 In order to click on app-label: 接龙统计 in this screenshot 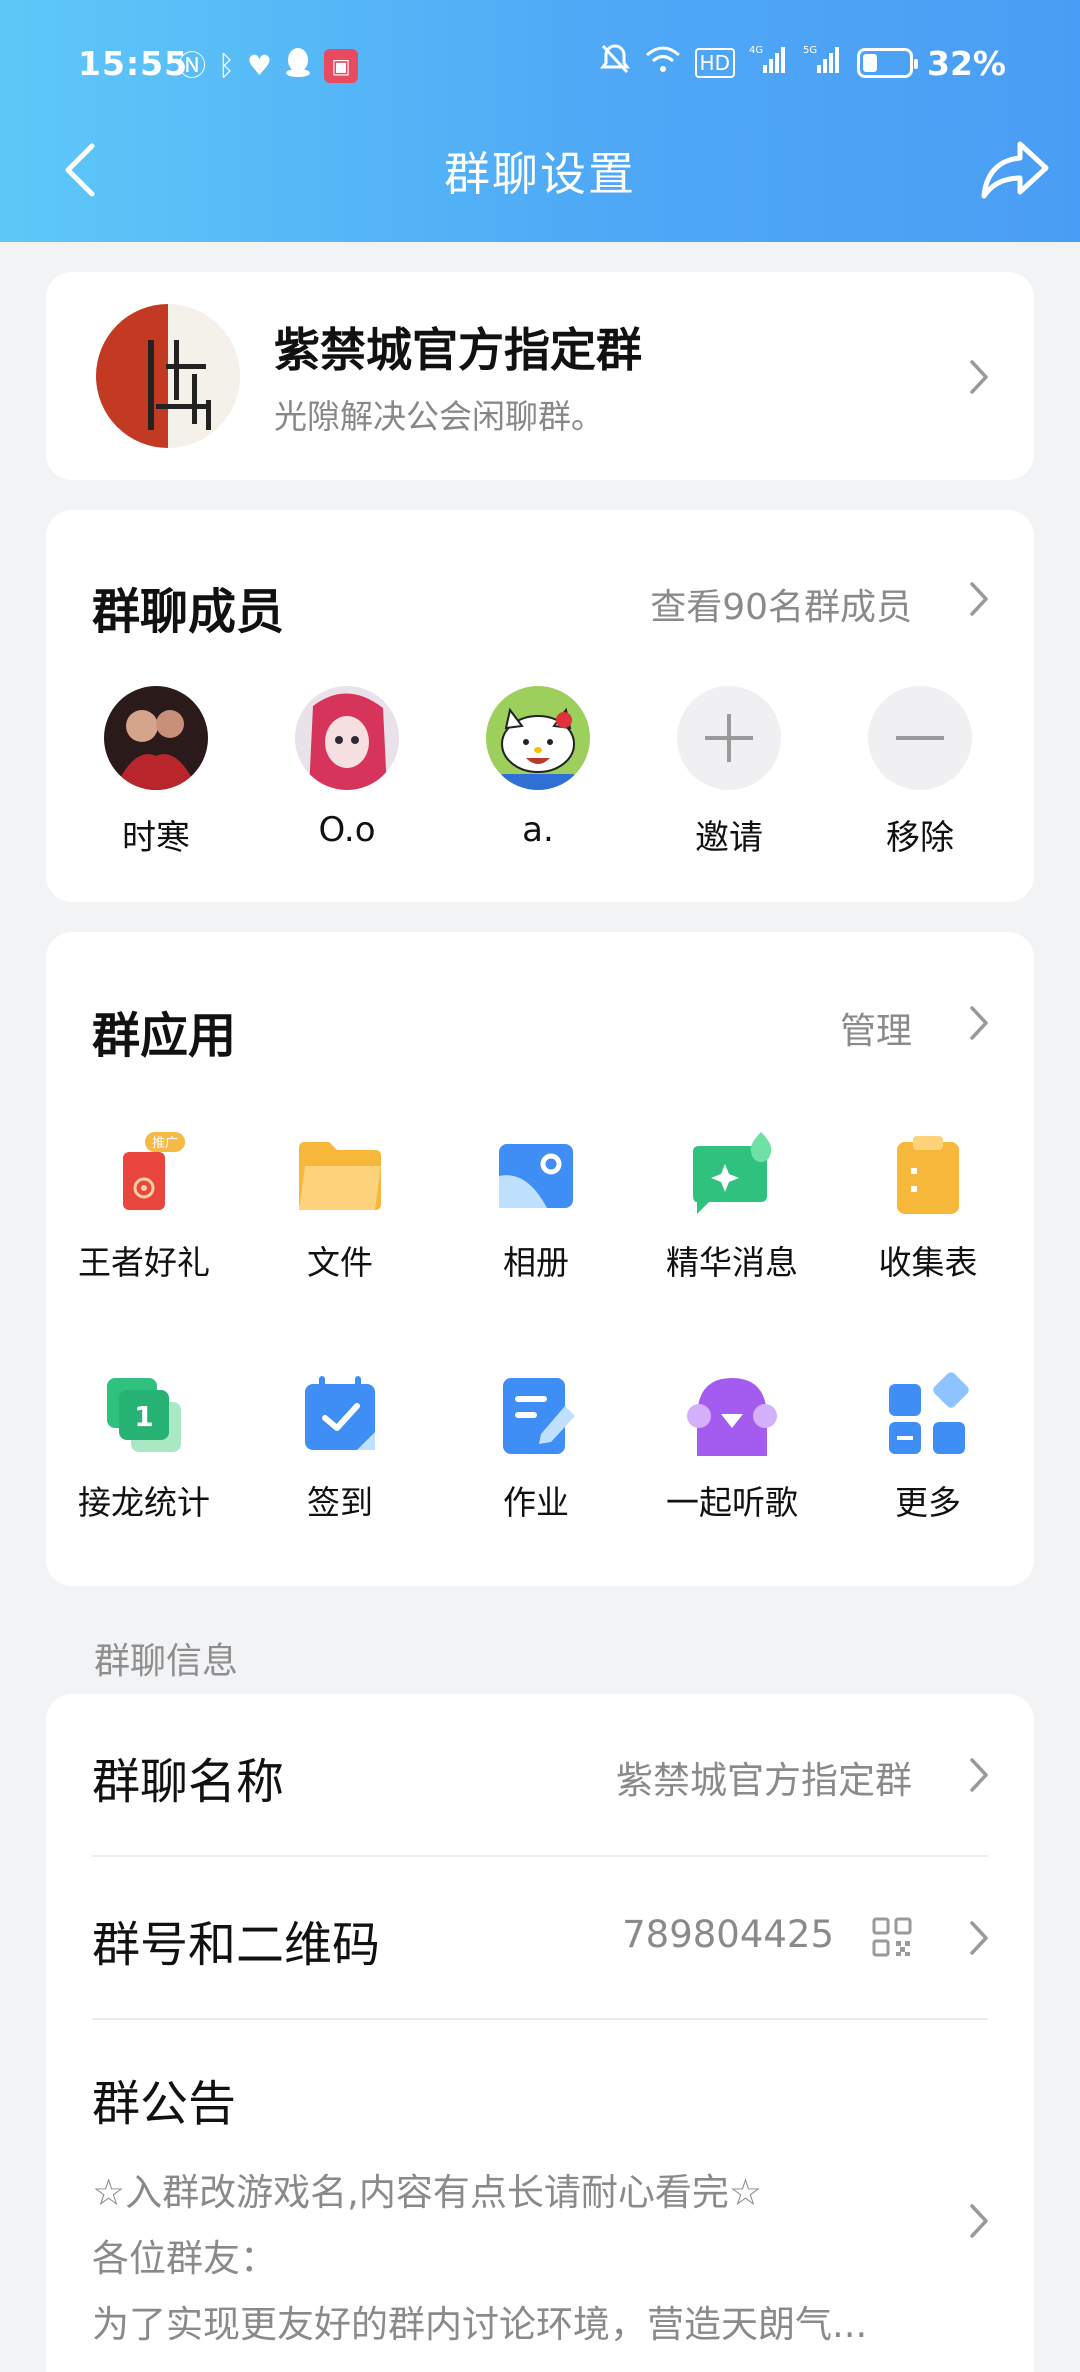, I will do `click(144, 1502)`.